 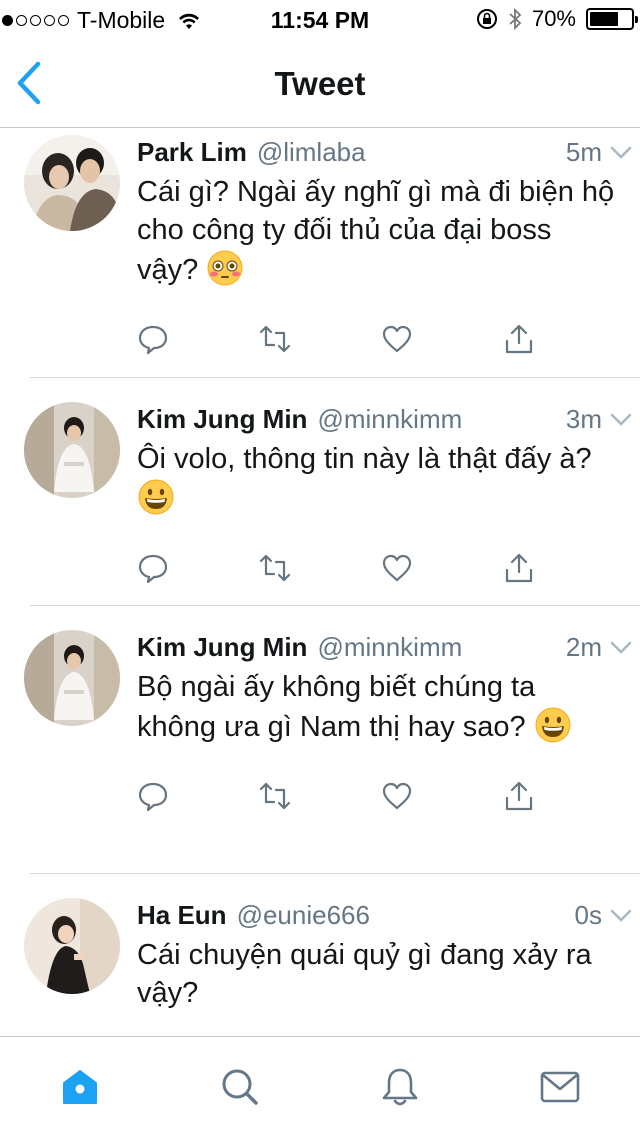 I want to click on tab-bar, so click(x=320, y=1086).